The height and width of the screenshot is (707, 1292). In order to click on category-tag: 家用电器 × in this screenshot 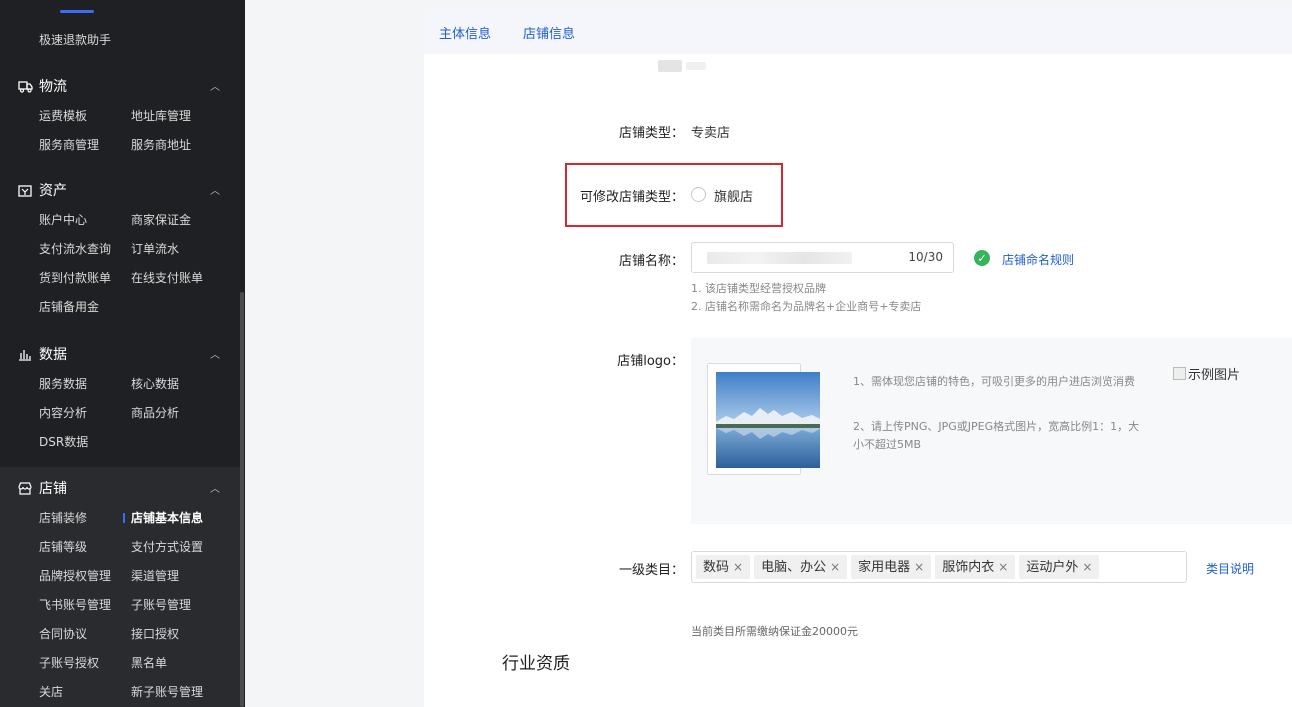, I will do `click(891, 567)`.